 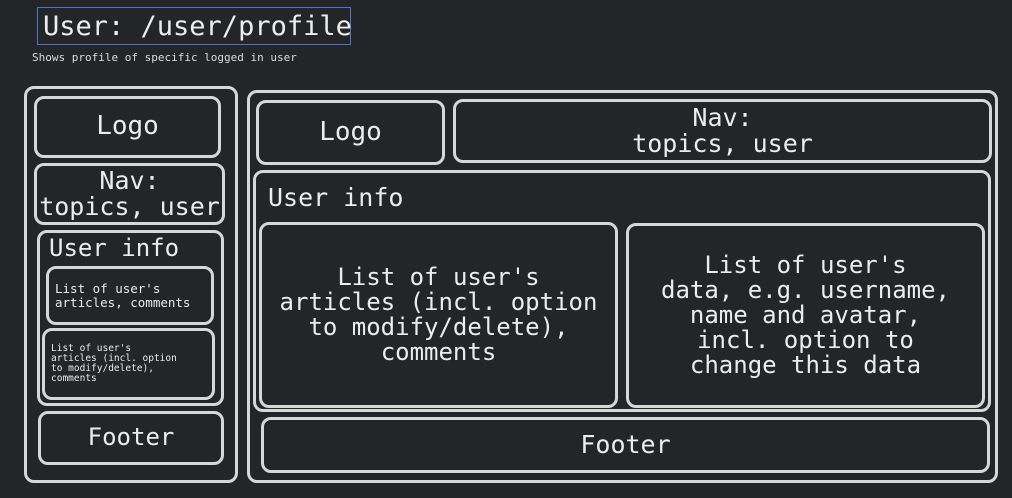 I want to click on mobile-nav-label: Nav: topics, user, so click(x=129, y=193).